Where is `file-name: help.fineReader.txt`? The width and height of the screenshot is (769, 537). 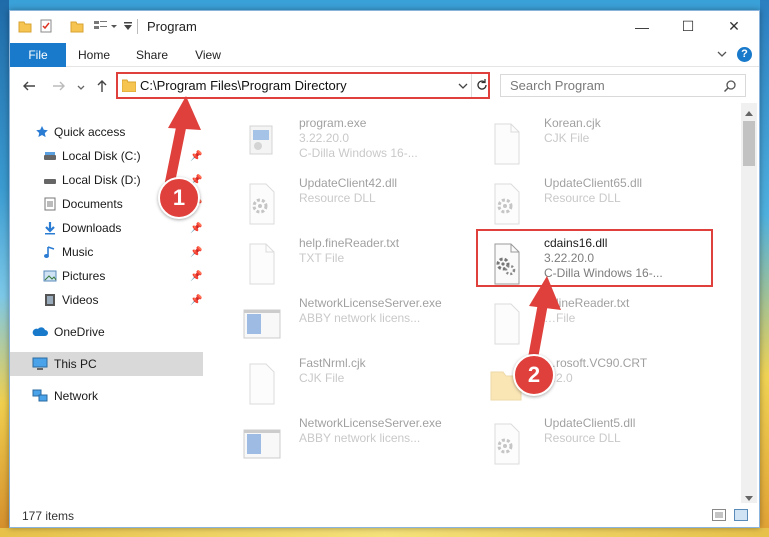 file-name: help.fineReader.txt is located at coordinates (349, 243).